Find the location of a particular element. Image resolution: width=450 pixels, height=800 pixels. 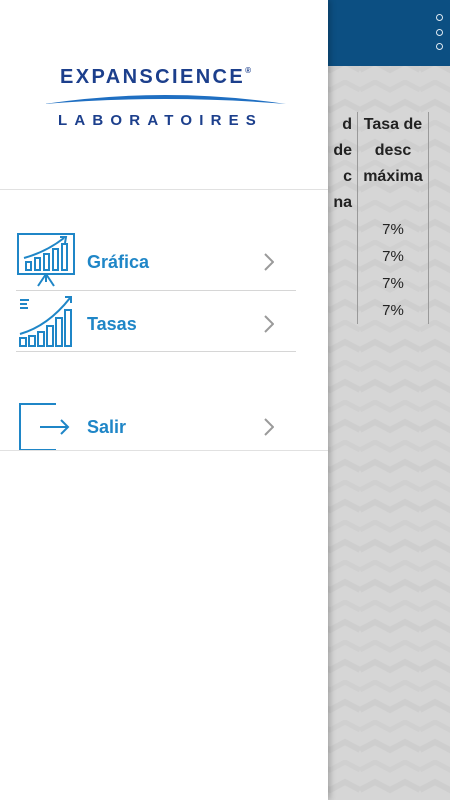

presentation-chart-icon is located at coordinates (46, 262).